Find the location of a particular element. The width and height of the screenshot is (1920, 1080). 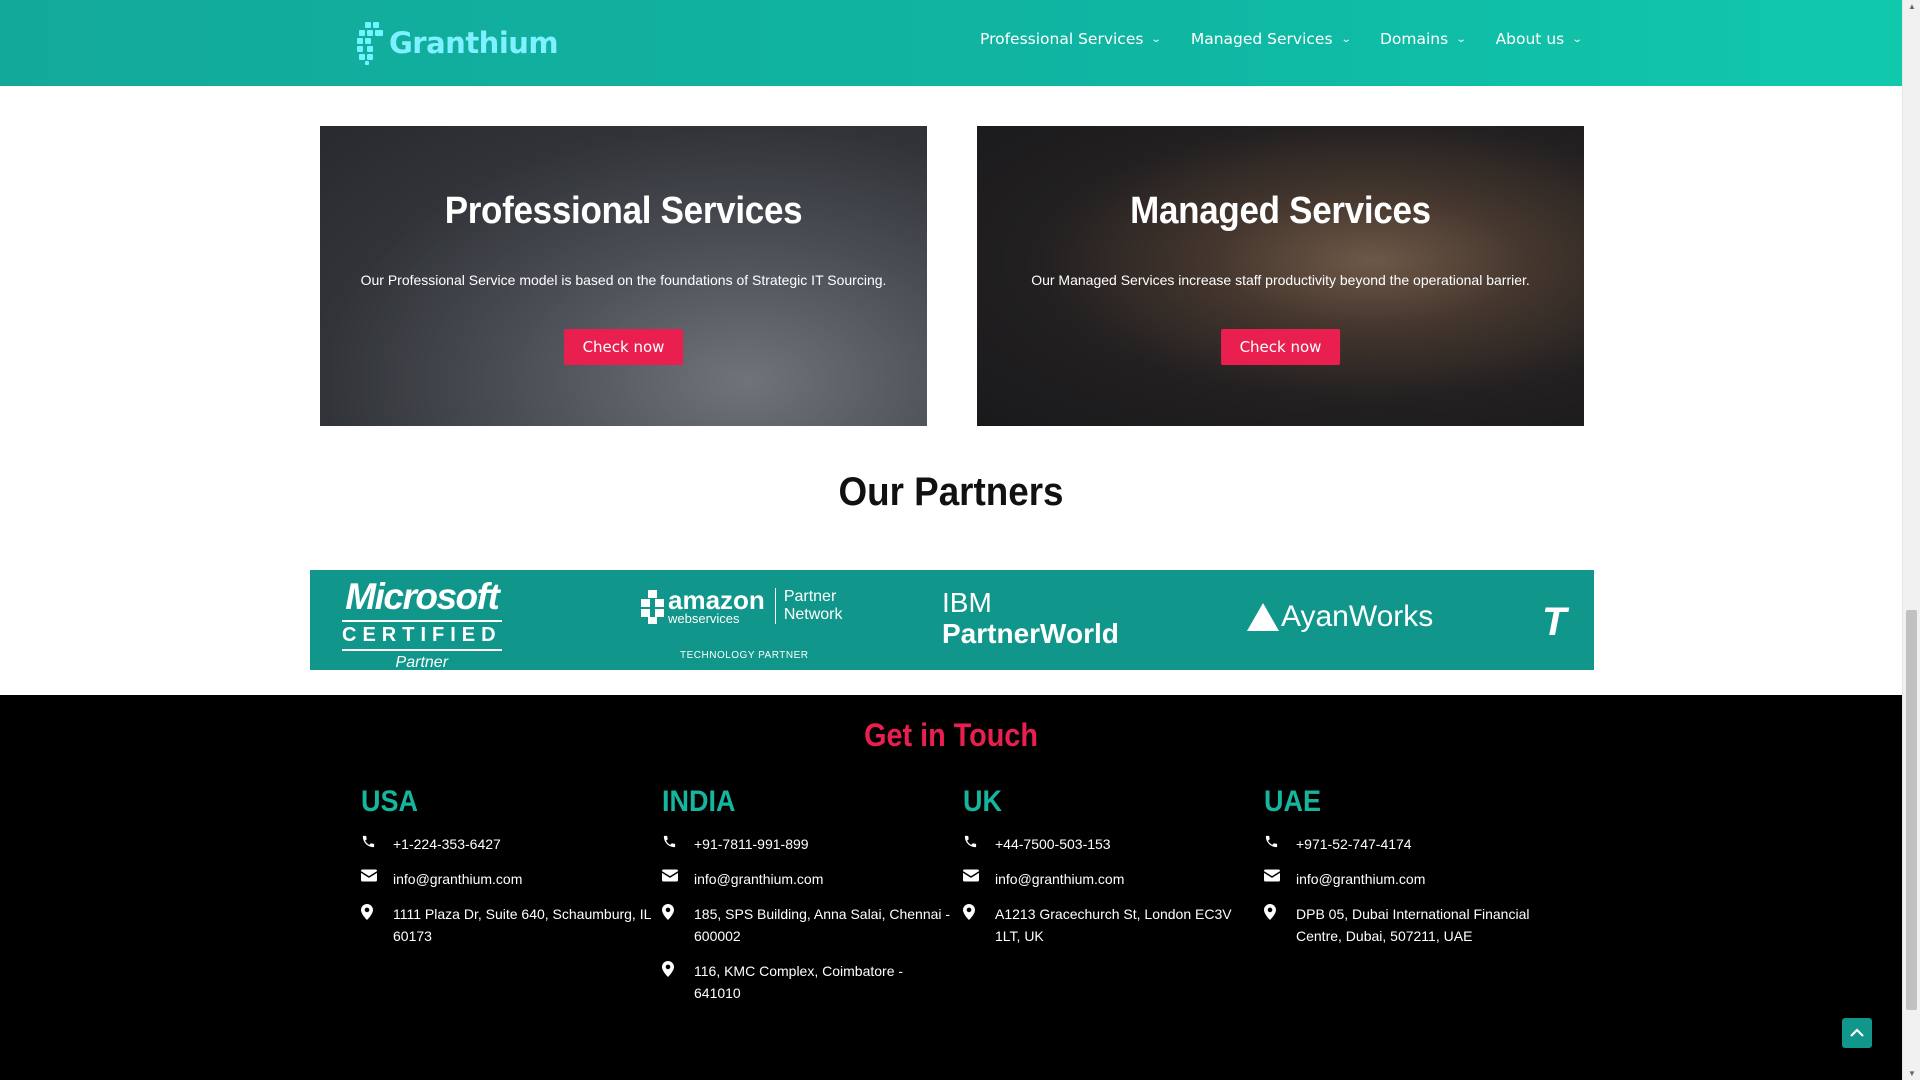

nav-label: Domains is located at coordinates (1414, 39).